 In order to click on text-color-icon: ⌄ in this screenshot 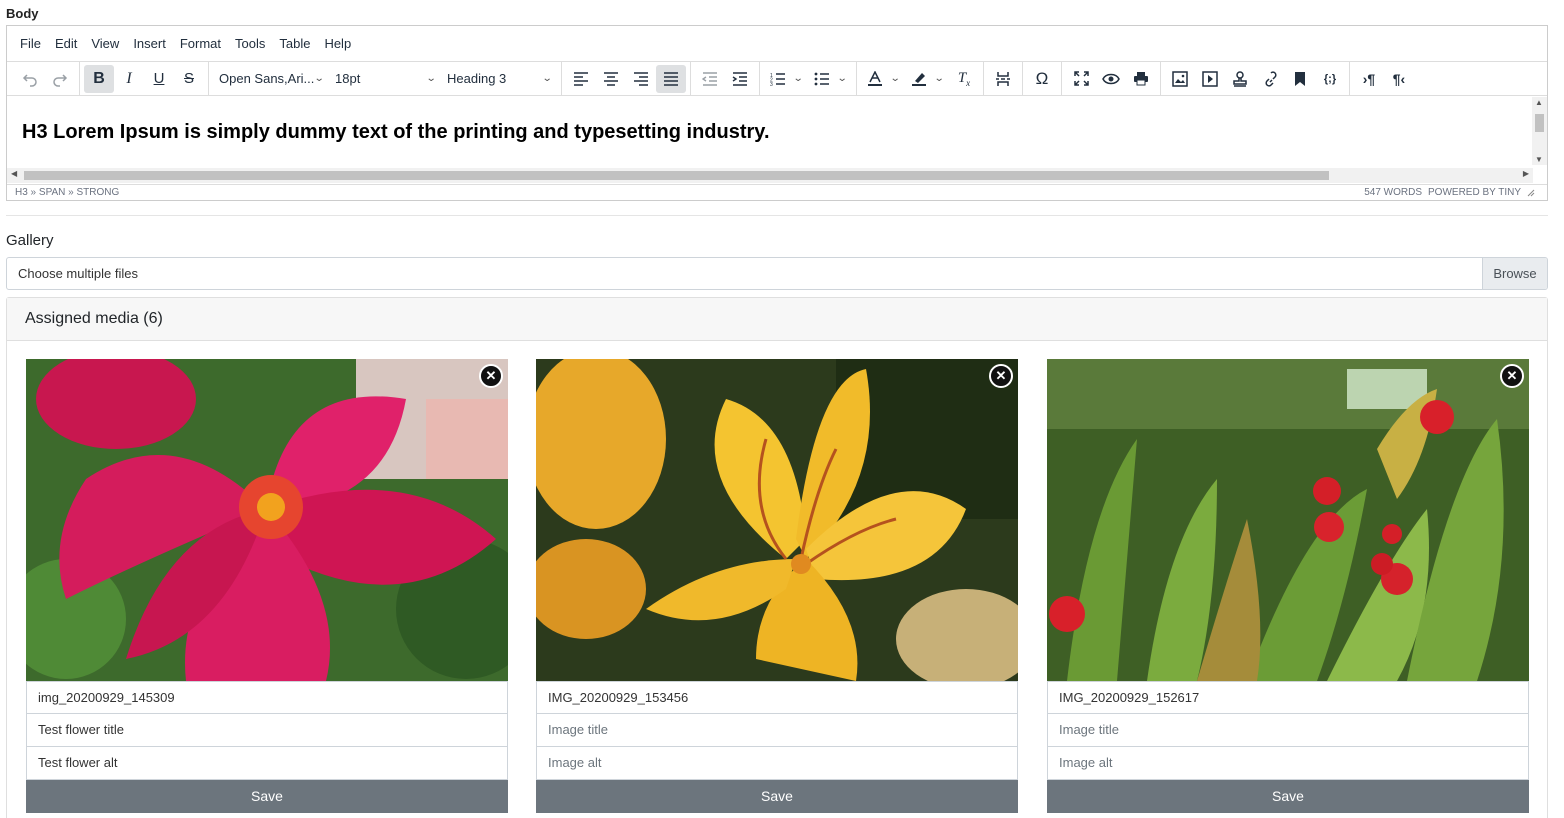, I will do `click(883, 79)`.